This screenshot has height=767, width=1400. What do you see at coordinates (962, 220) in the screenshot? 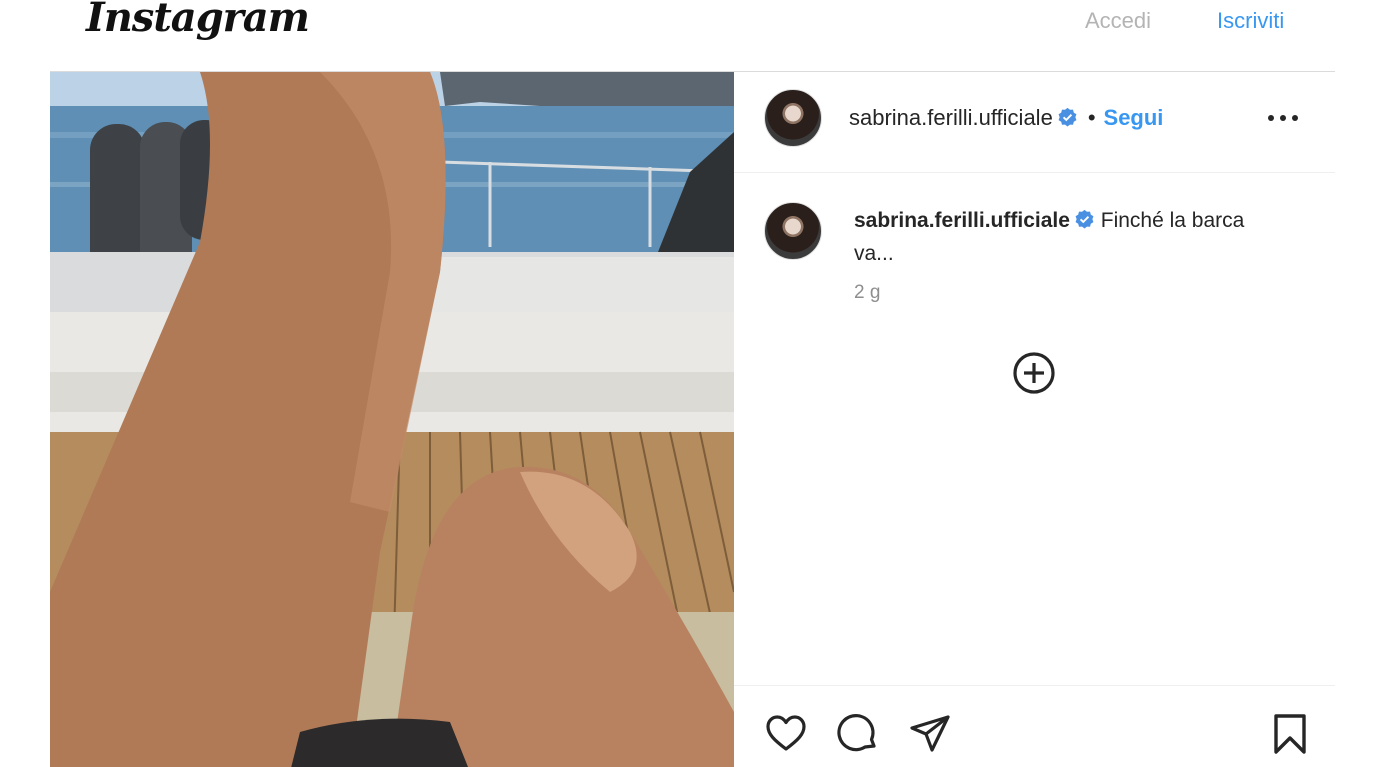
I see `caption-username: sabrina.ferilli.ufficiale` at bounding box center [962, 220].